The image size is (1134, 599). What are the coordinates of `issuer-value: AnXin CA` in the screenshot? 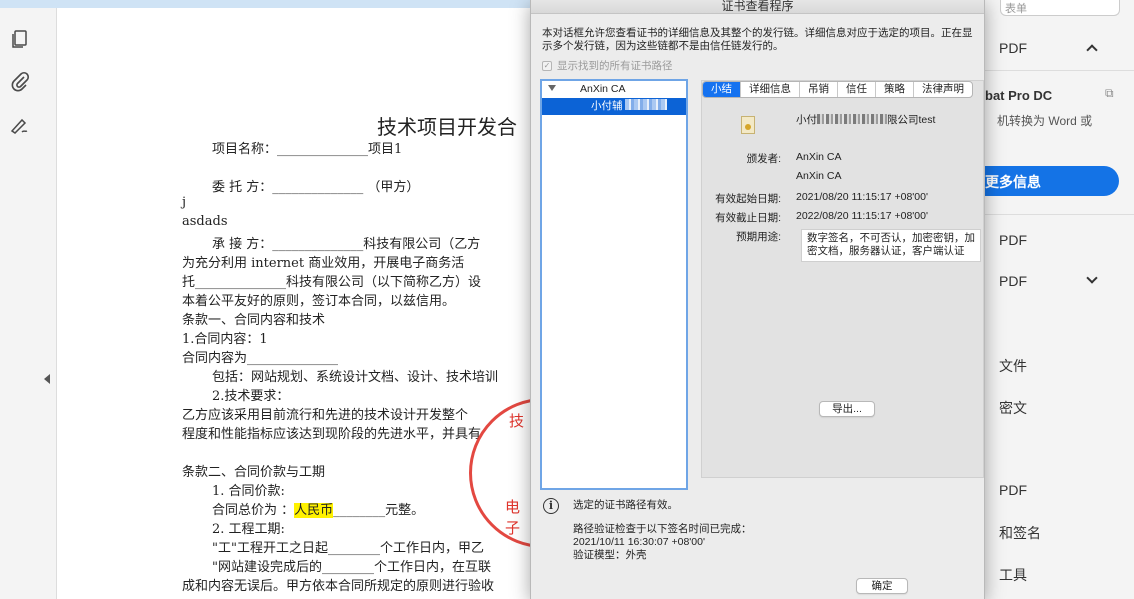 It's located at (819, 157).